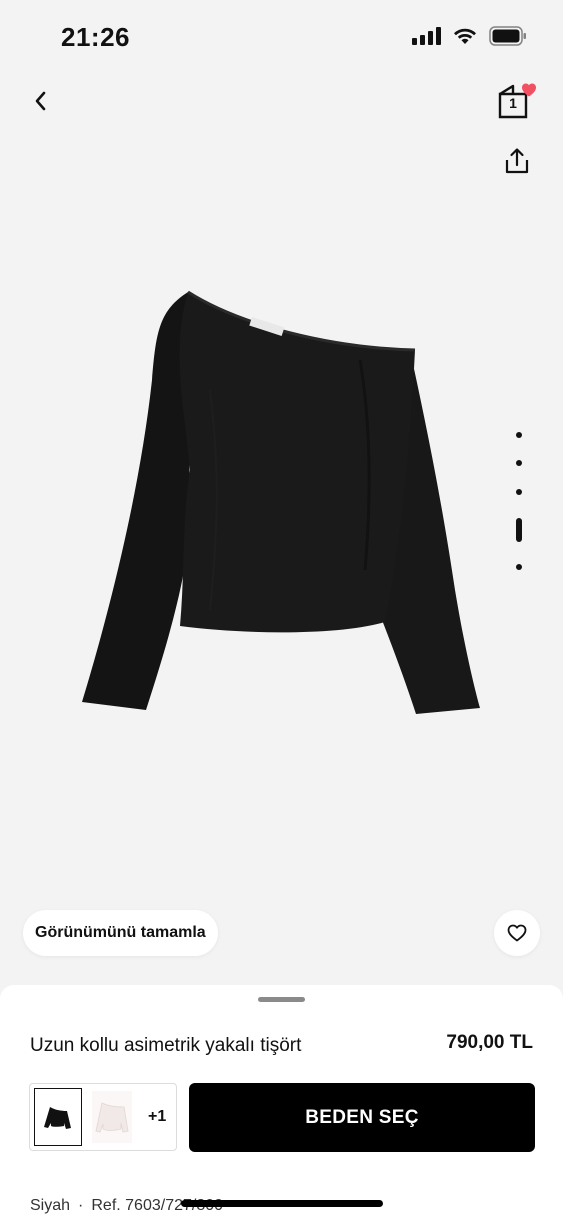 This screenshot has width=563, height=1219. What do you see at coordinates (166, 1045) in the screenshot?
I see `product-name: Uzun kollu asimetrik yakalı tişört` at bounding box center [166, 1045].